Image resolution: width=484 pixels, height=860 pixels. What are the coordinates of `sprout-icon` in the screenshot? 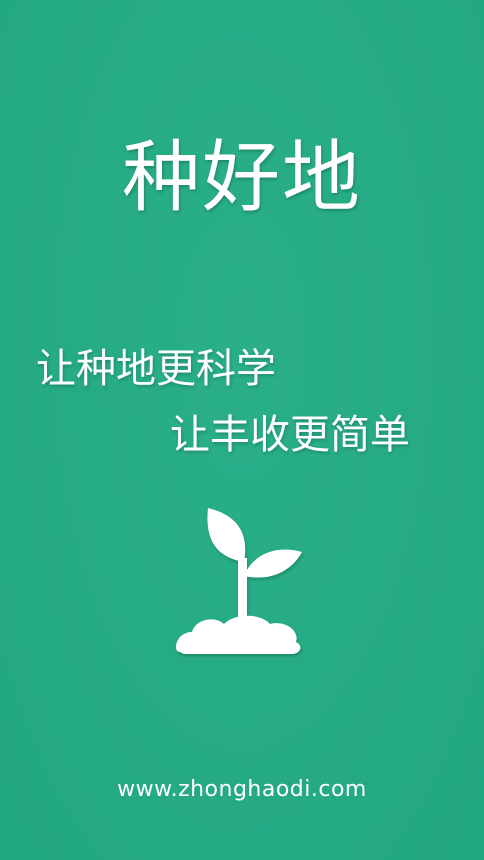 It's located at (239, 581).